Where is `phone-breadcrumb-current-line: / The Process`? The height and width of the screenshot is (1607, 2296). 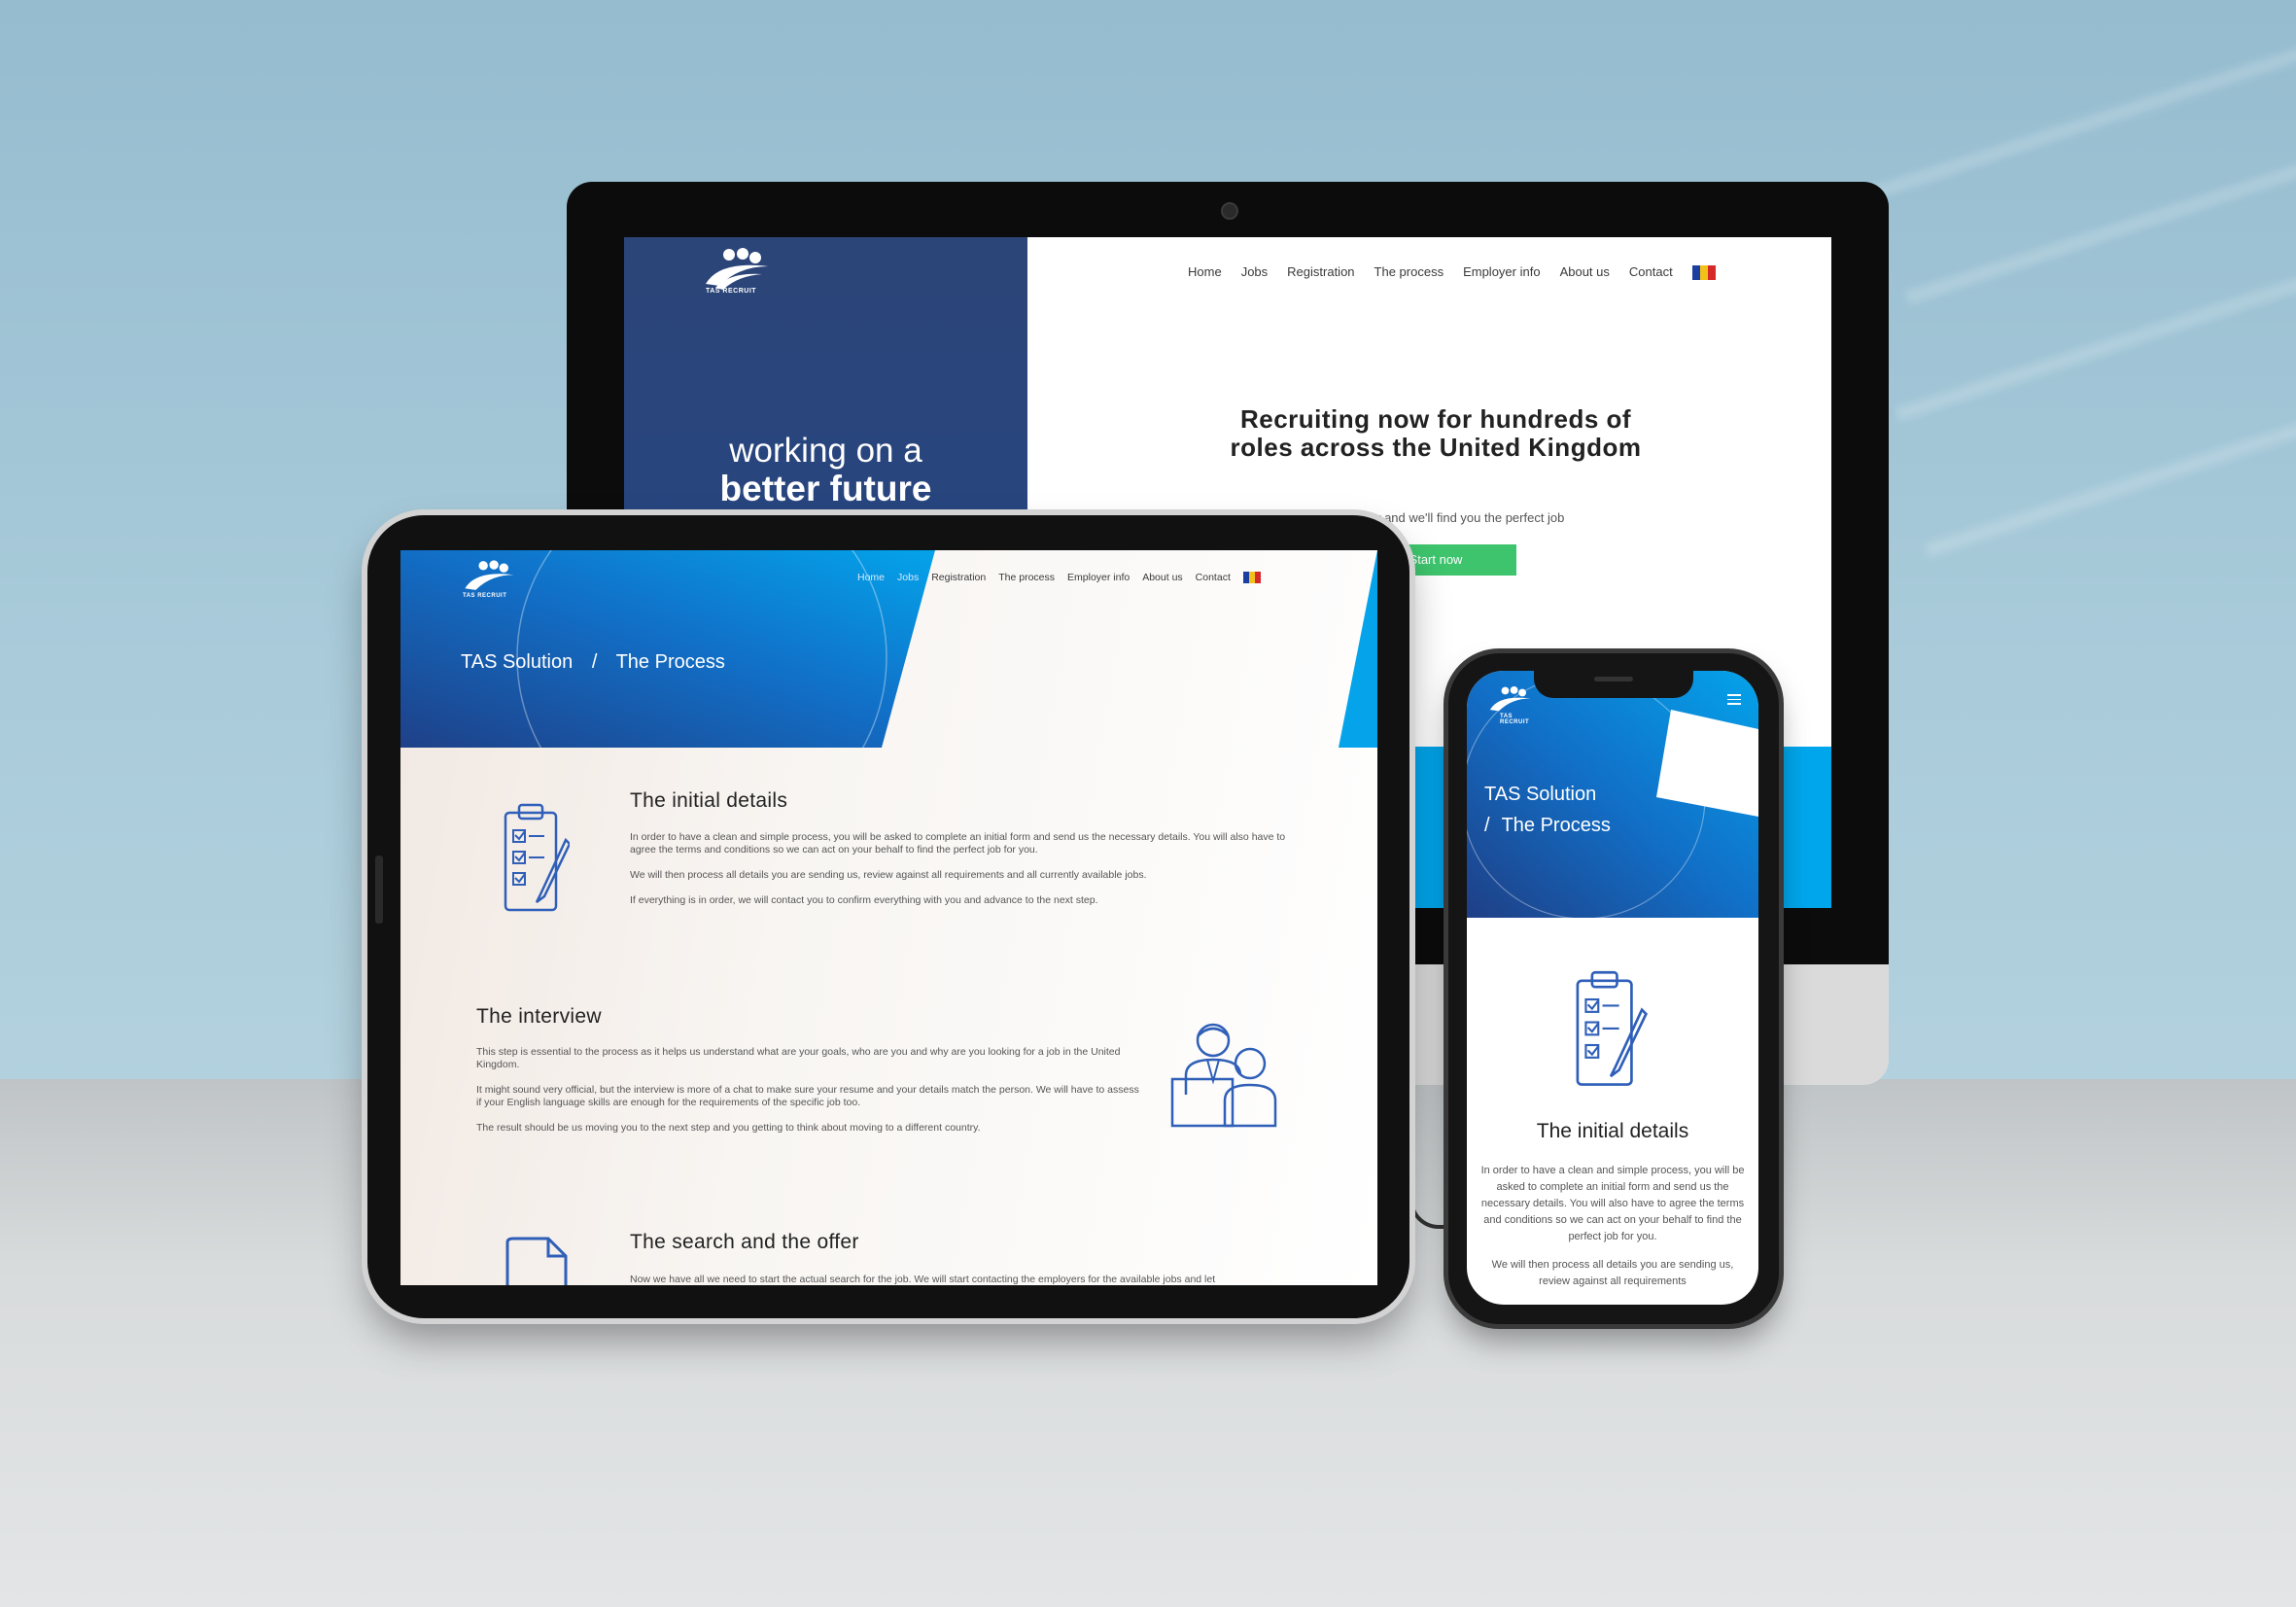
phone-breadcrumb-current-line: / The Process is located at coordinates (1547, 826).